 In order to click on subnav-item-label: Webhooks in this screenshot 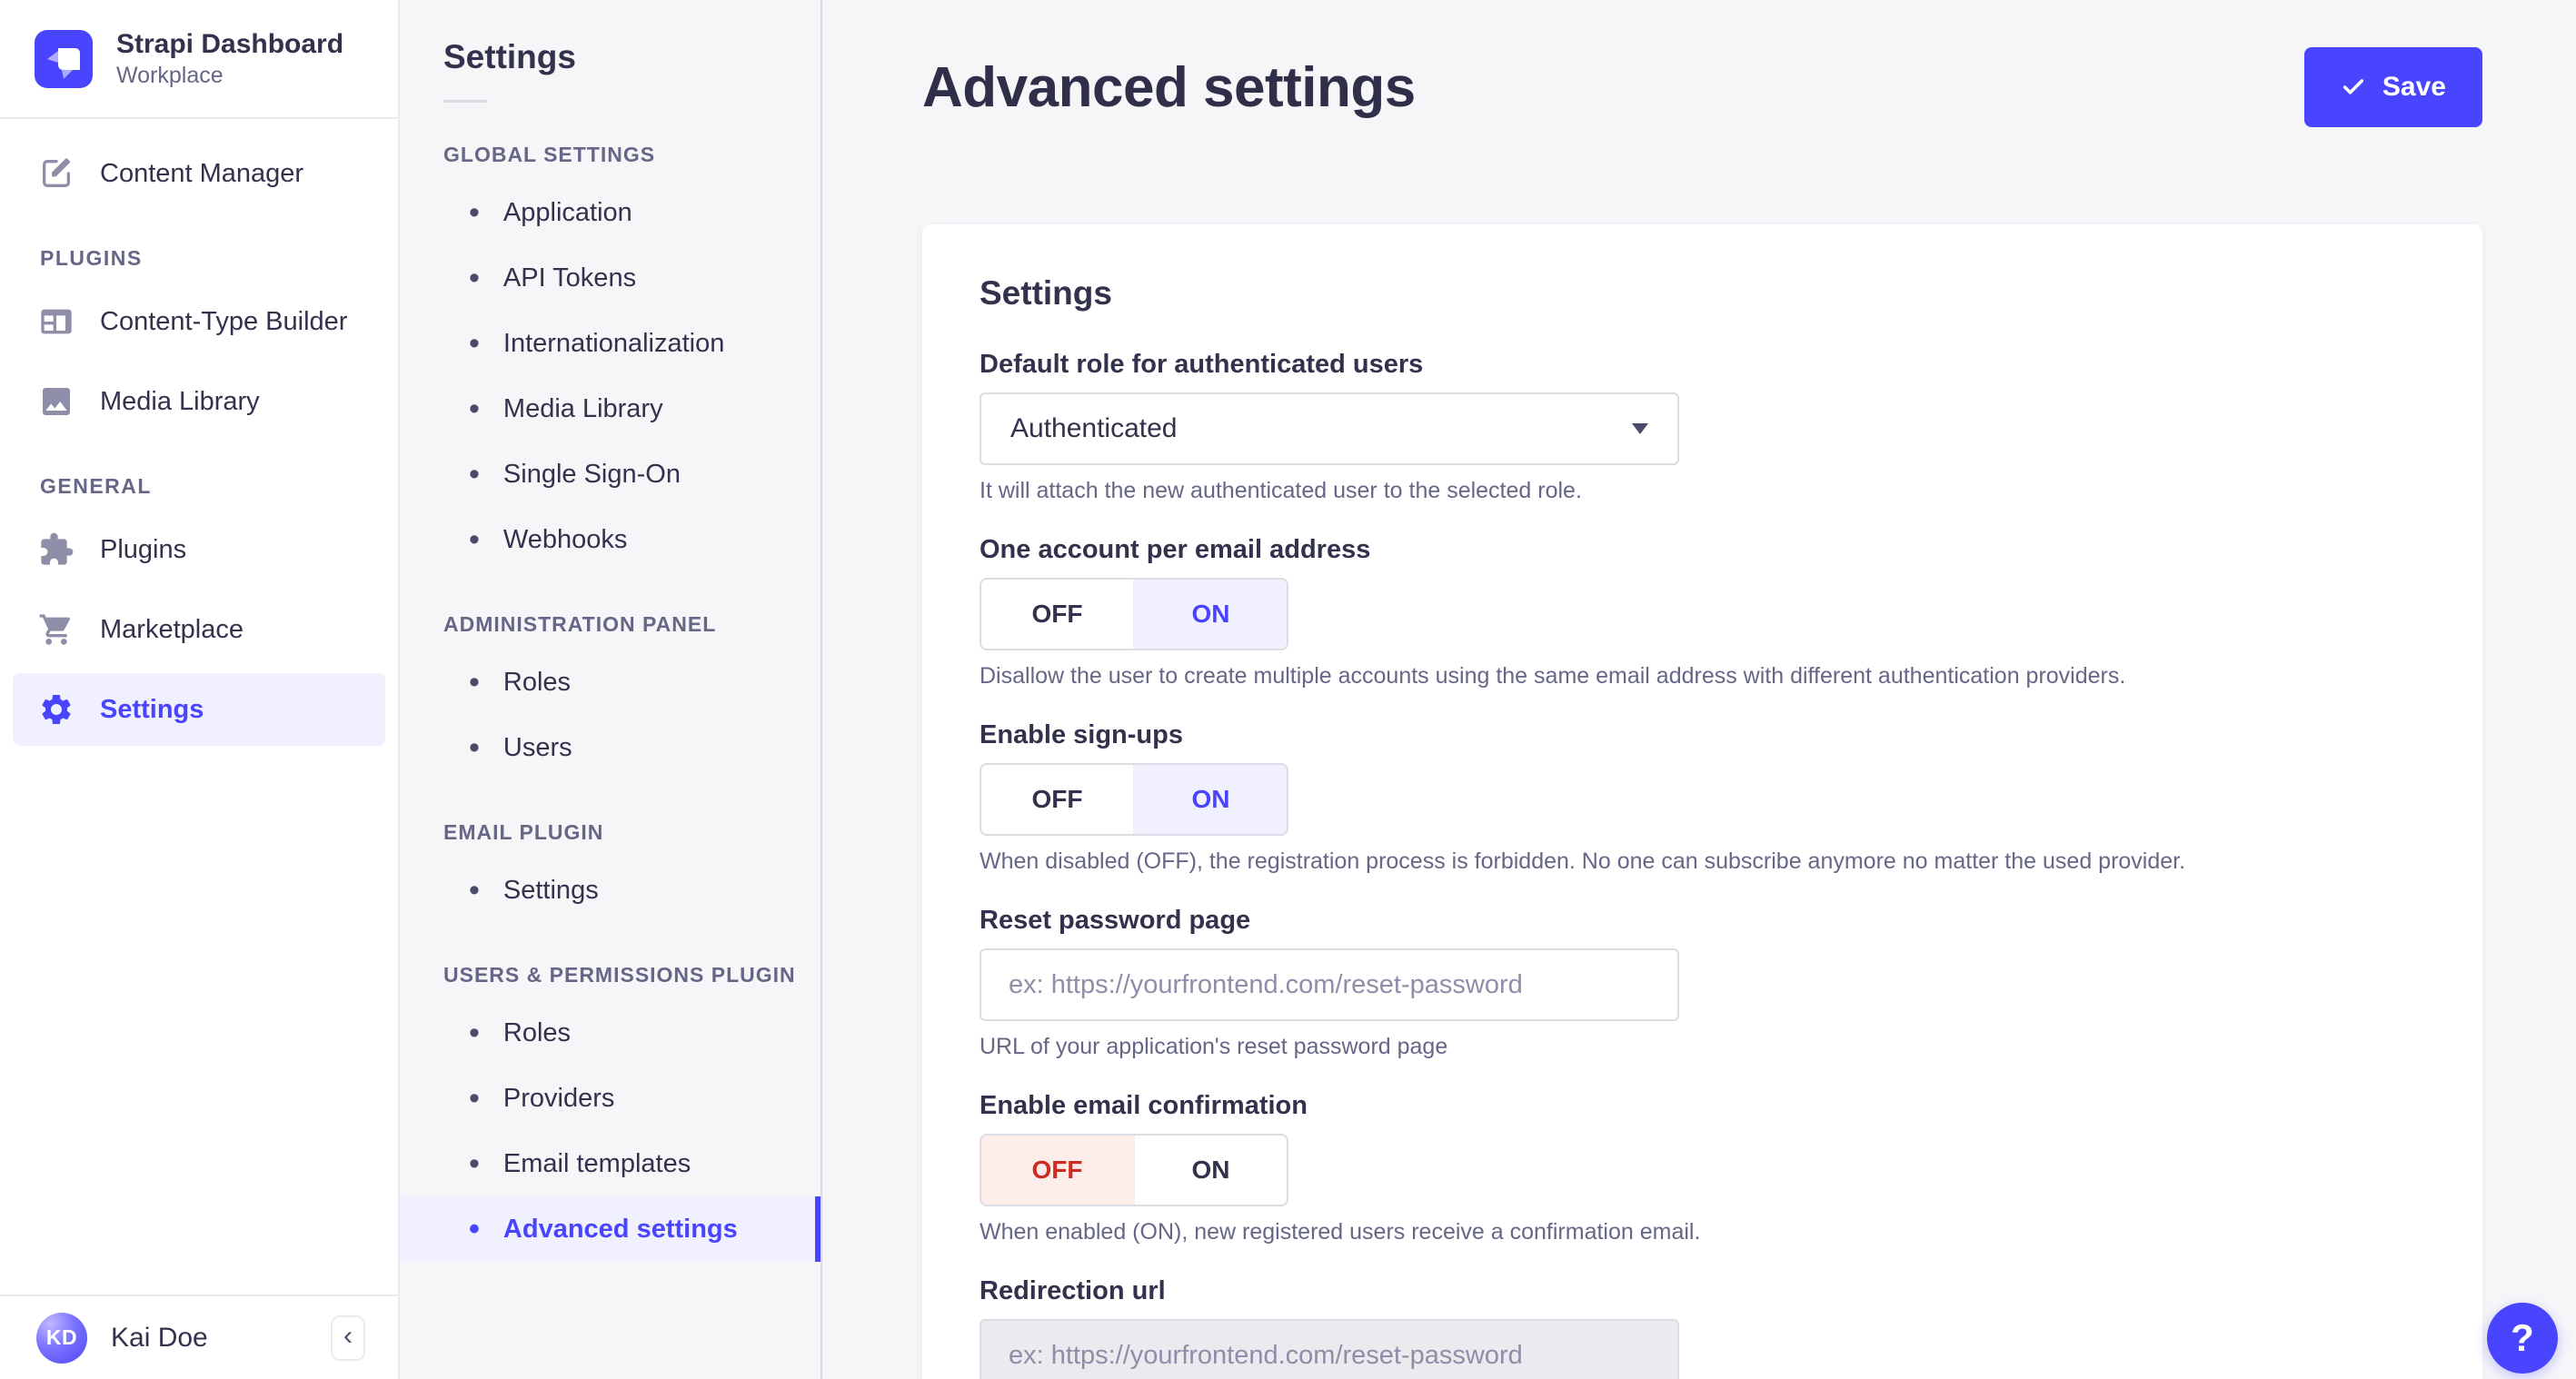, I will do `click(565, 539)`.